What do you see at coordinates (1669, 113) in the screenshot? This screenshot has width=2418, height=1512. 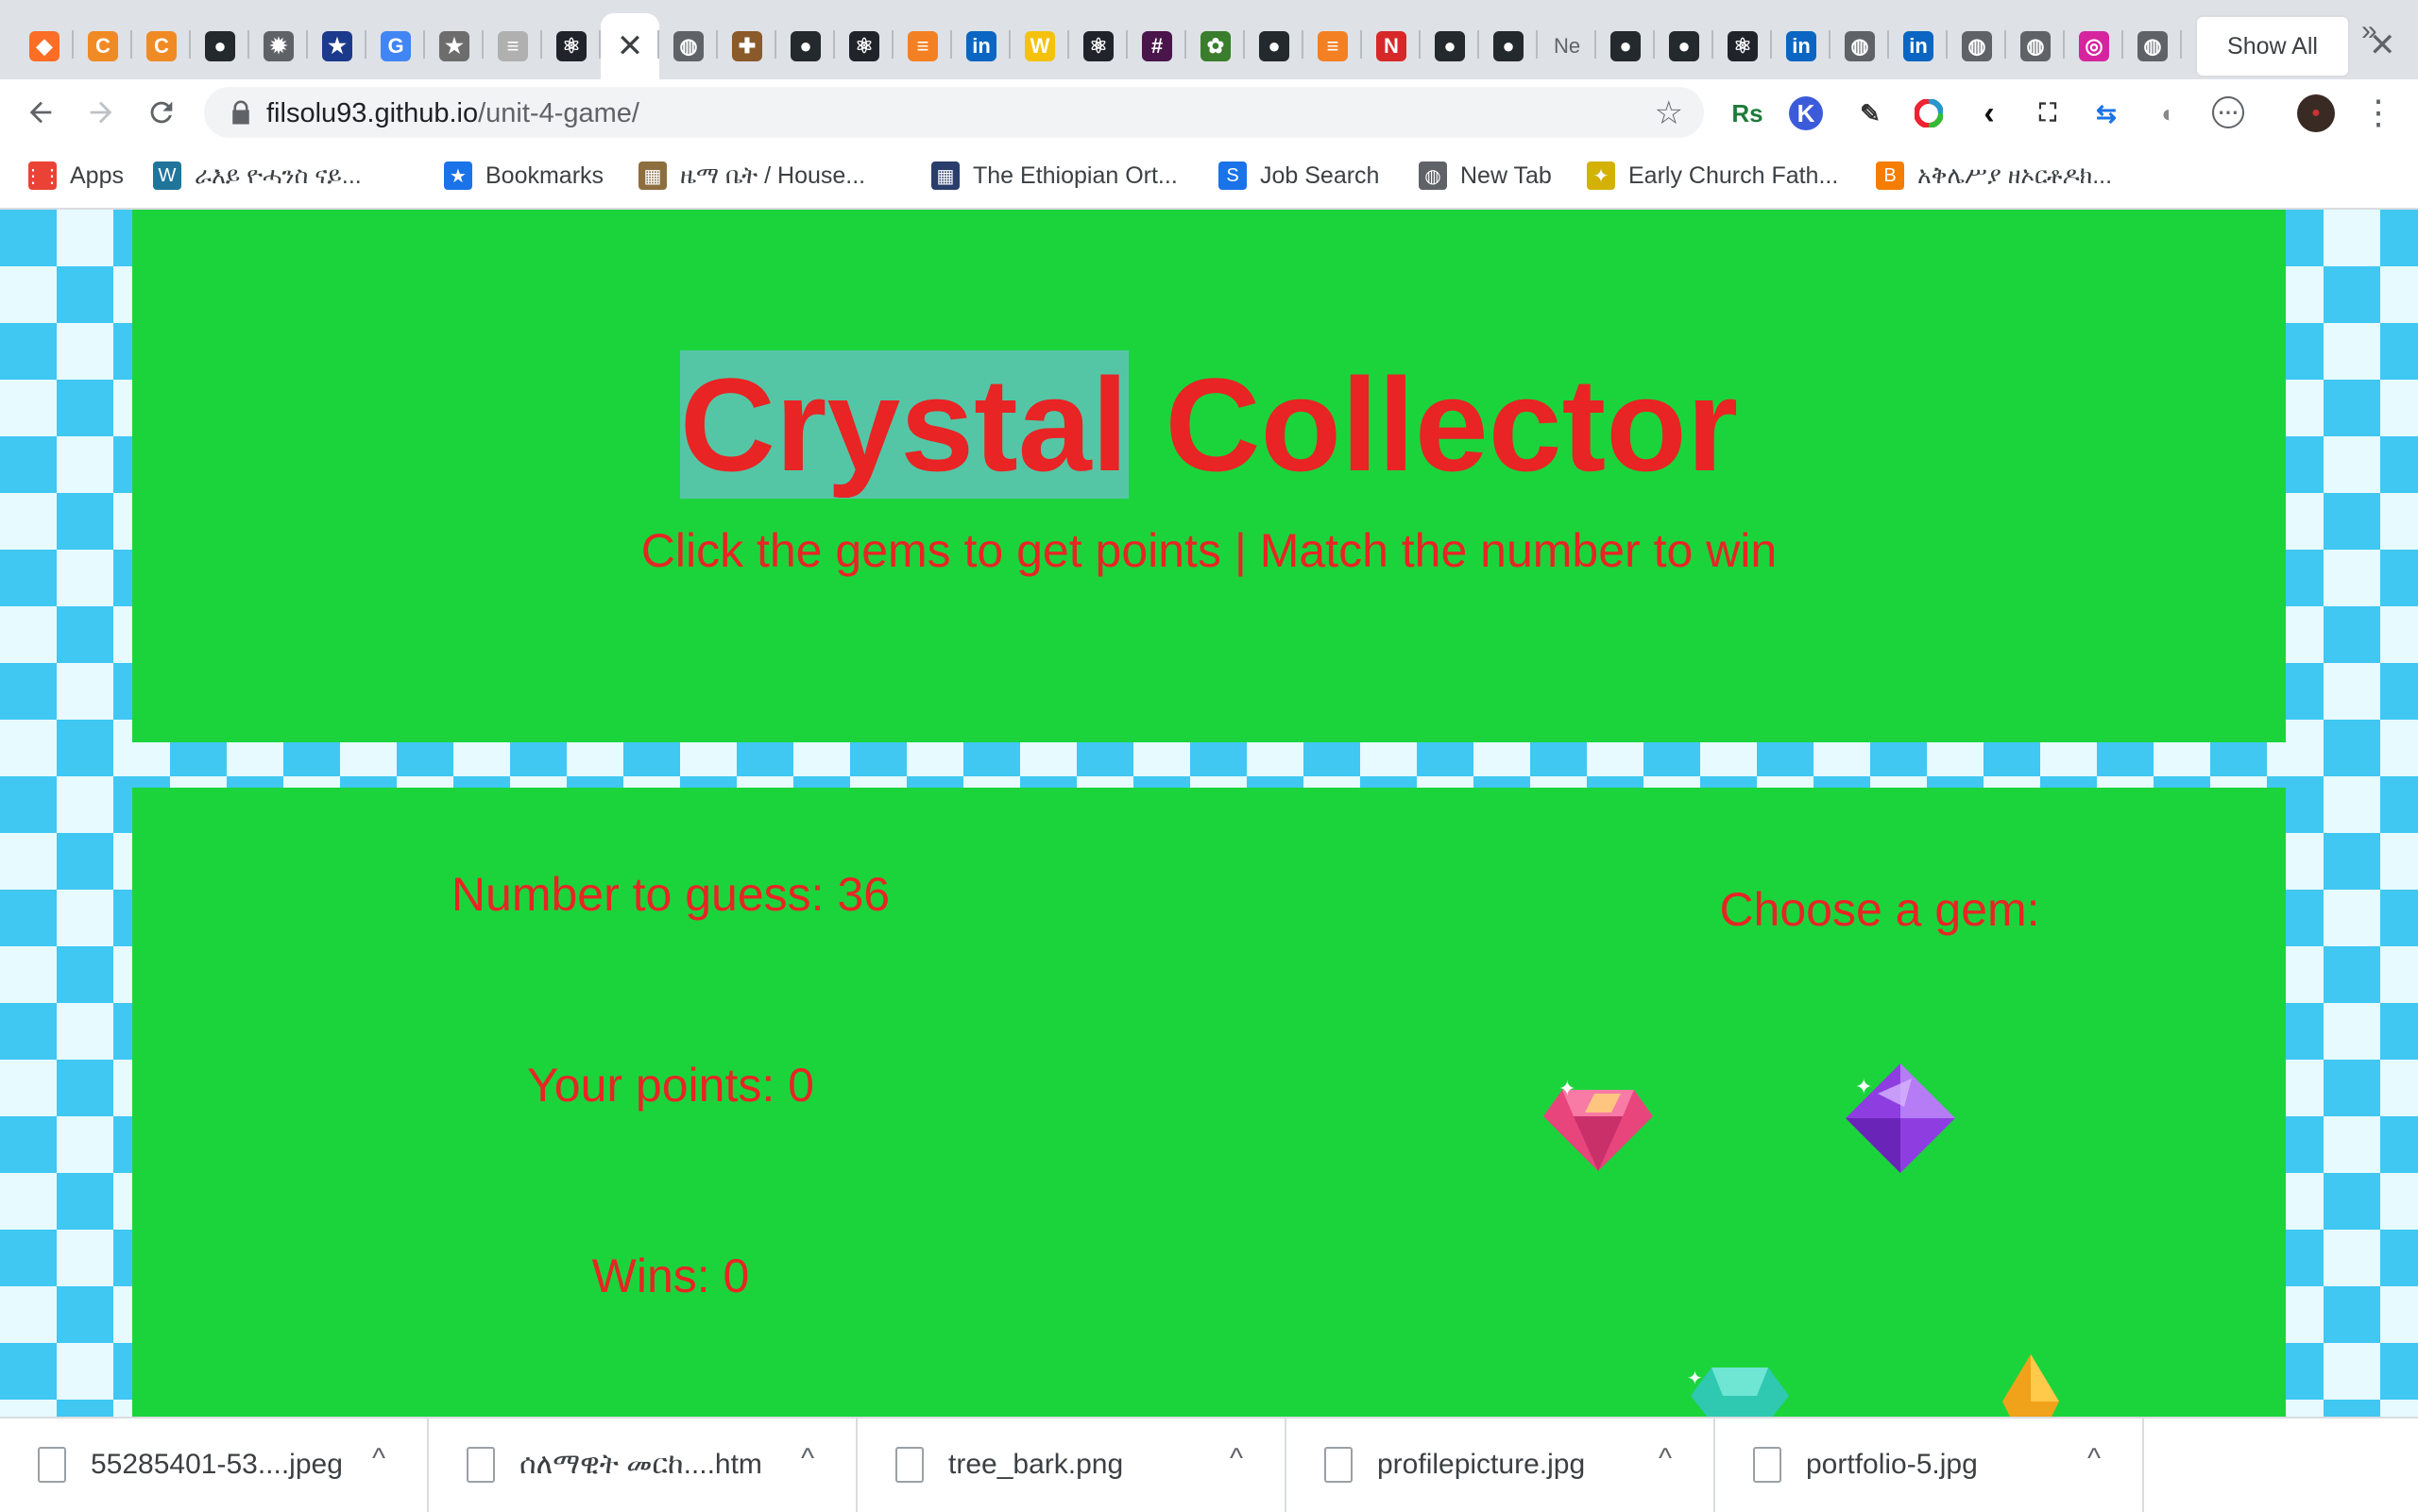 I see `bookmark-star-icon: ☆` at bounding box center [1669, 113].